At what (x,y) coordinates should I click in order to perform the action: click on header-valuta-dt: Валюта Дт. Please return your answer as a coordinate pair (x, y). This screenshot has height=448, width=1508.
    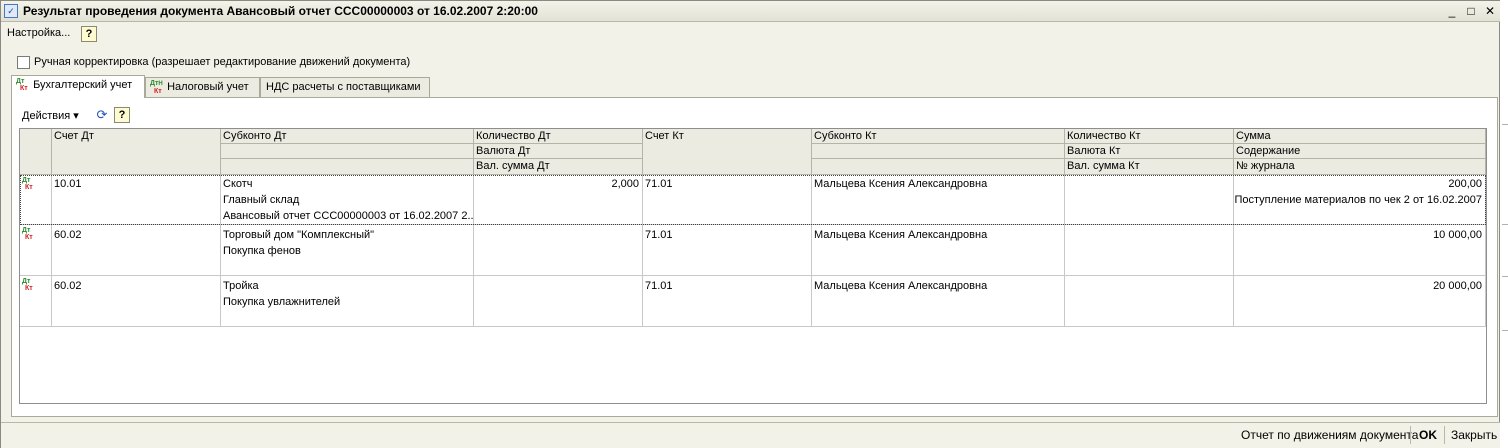
    Looking at the image, I should click on (558, 151).